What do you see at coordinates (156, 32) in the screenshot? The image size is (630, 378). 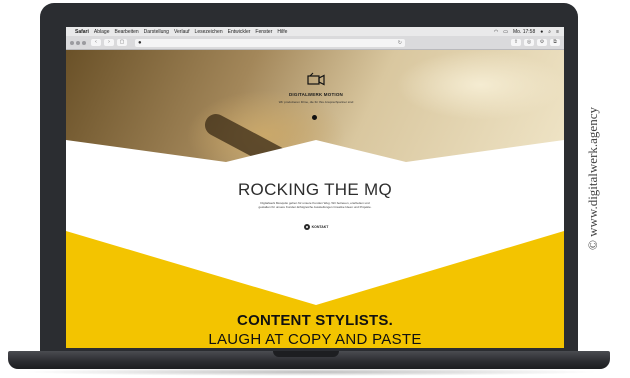 I see `menu-darstellung: Darstellung` at bounding box center [156, 32].